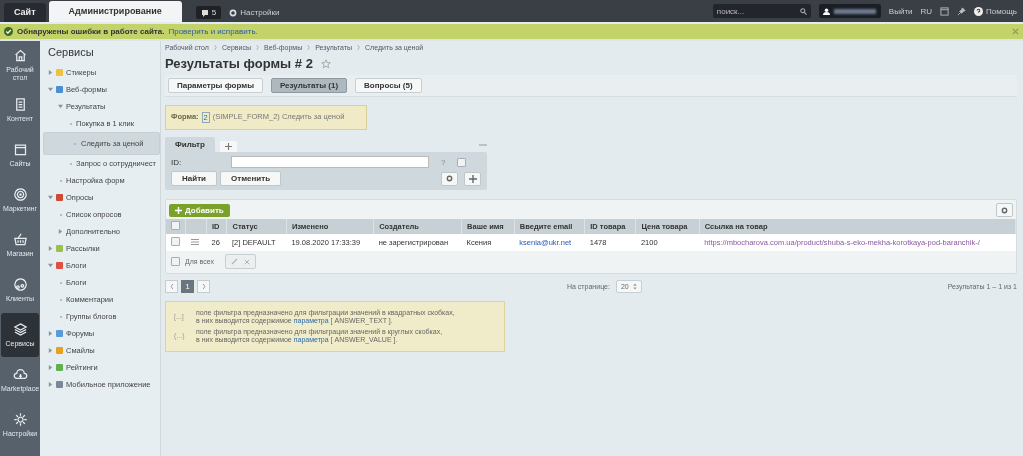 This screenshot has width=1023, height=456. What do you see at coordinates (213, 31) in the screenshot?
I see `fix-link: Проверить и исправить.` at bounding box center [213, 31].